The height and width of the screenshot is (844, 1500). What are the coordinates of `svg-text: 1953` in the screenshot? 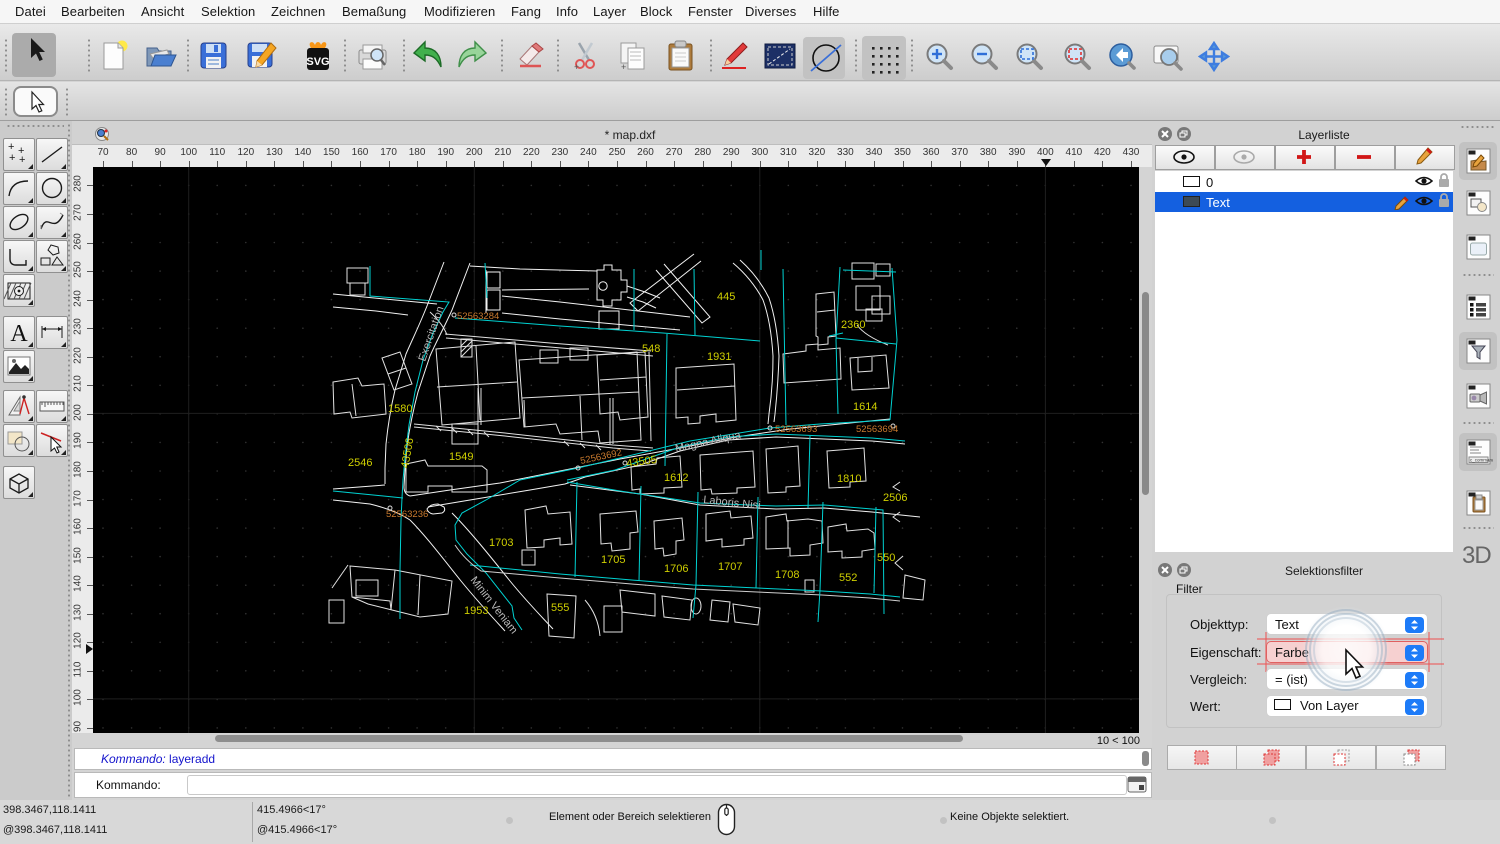 It's located at (476, 611).